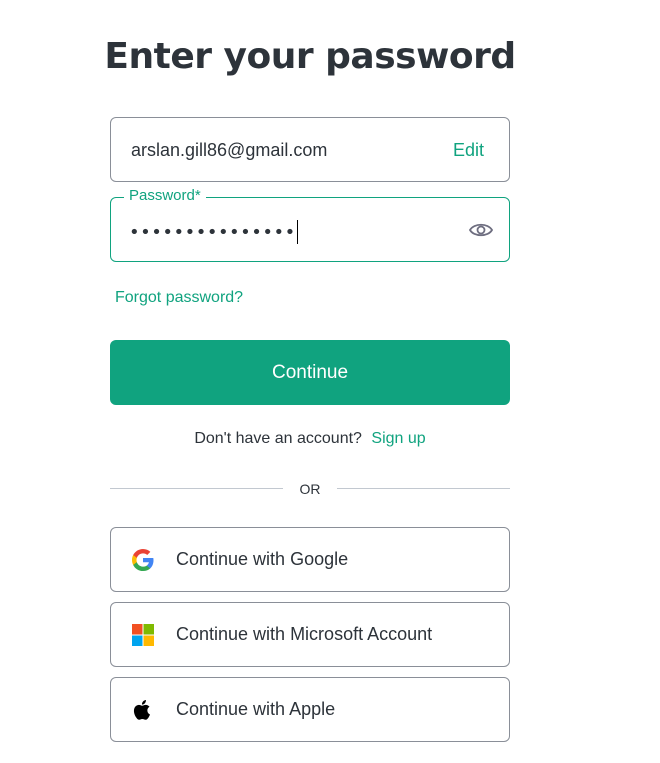 This screenshot has width=660, height=763. I want to click on password-label: Password*, so click(165, 195).